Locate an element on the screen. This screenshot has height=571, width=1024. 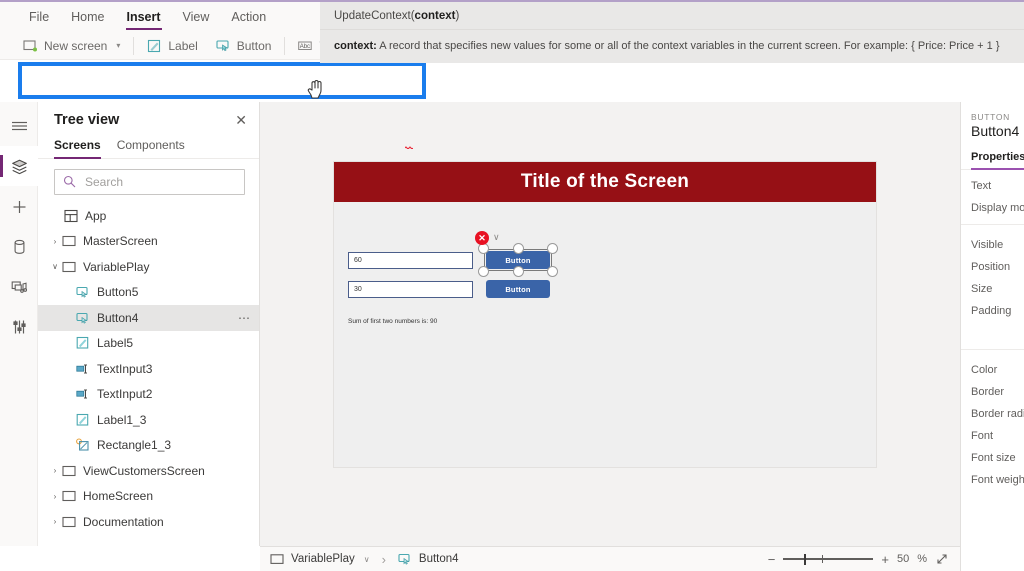
tree-item-masterscreen: › MasterScreen is located at coordinates (148, 242).